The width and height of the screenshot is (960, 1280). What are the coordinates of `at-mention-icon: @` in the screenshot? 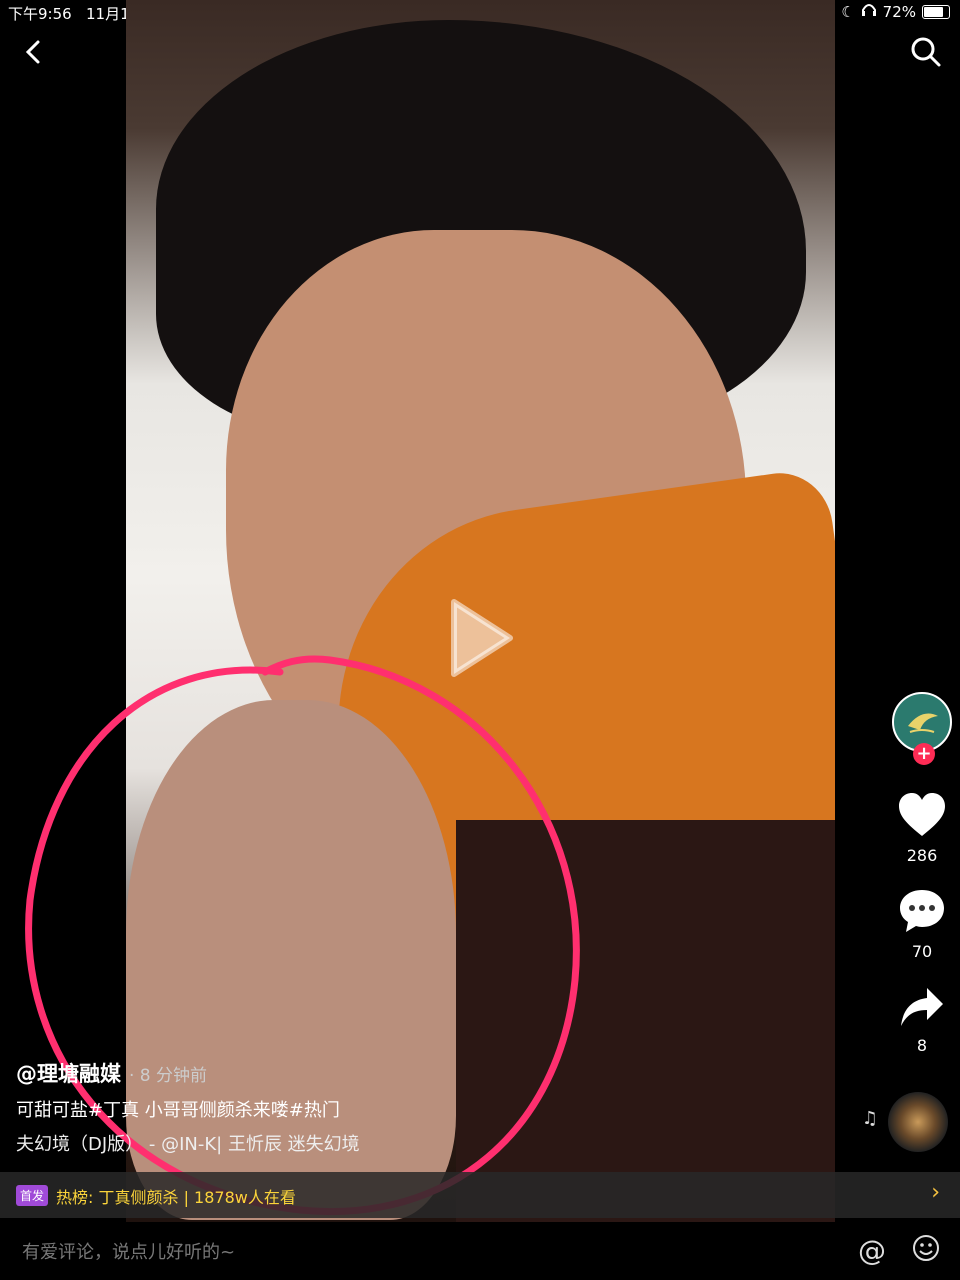 It's located at (872, 1250).